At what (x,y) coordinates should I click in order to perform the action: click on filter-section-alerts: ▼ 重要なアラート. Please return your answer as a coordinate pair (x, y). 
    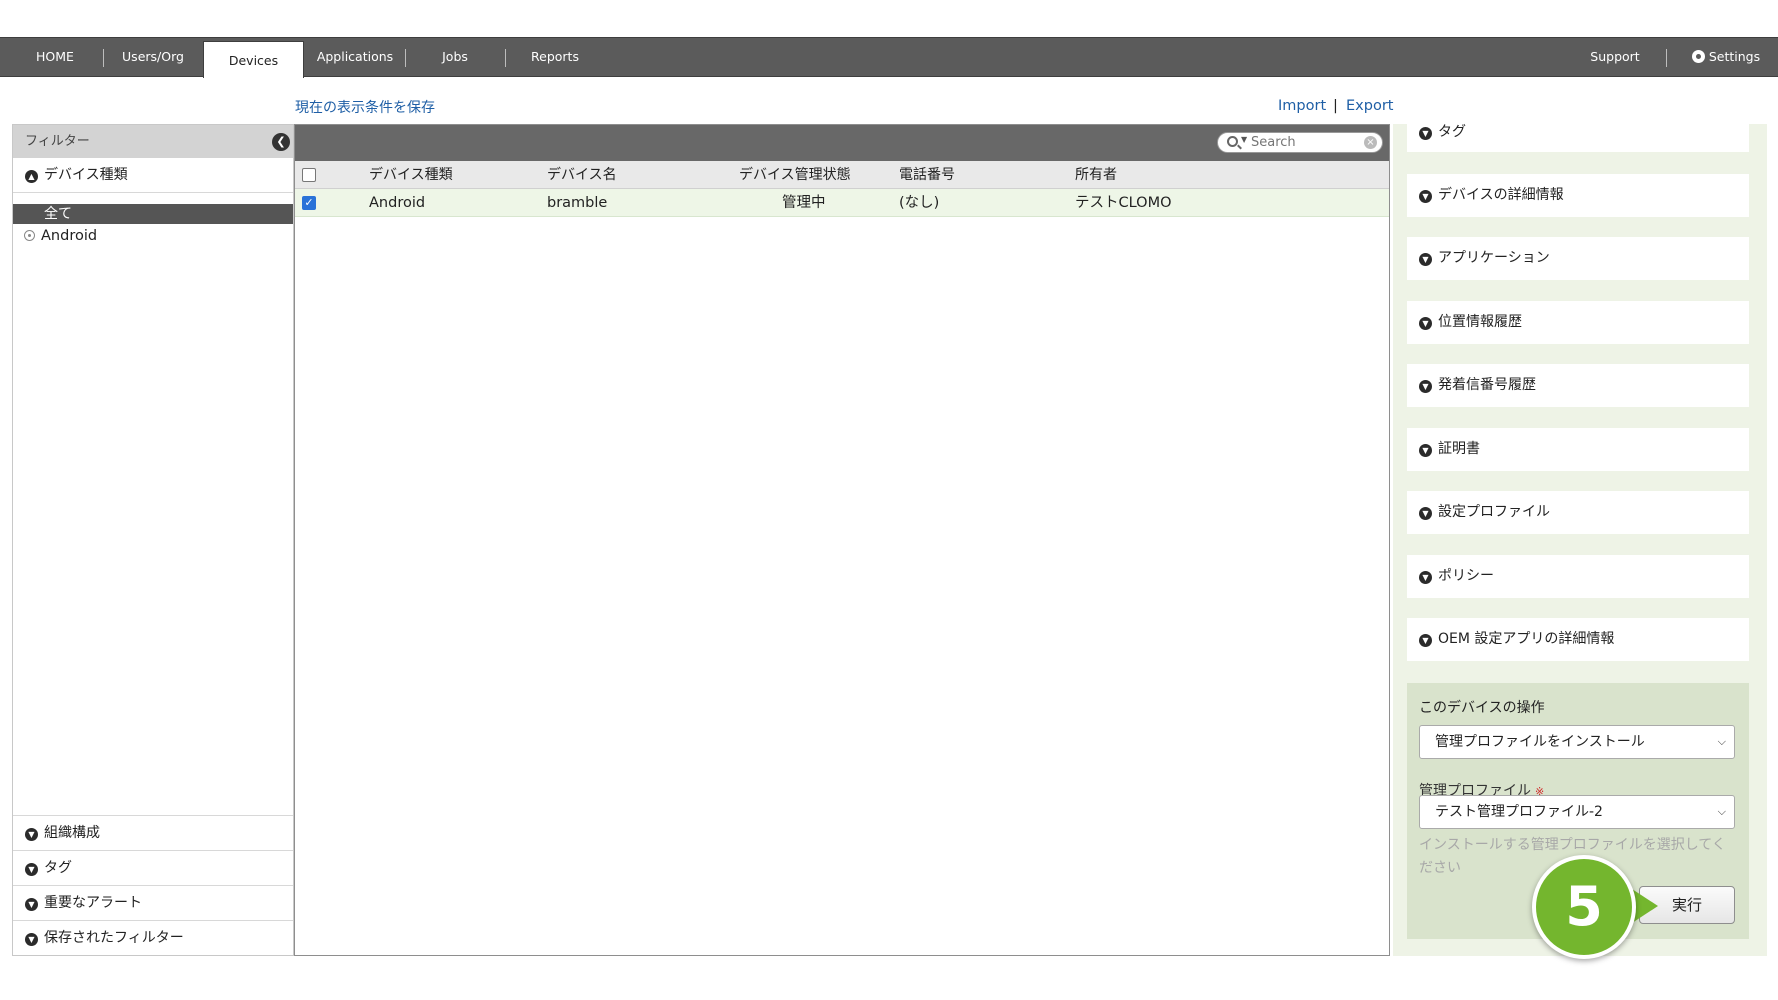
    Looking at the image, I should click on (153, 902).